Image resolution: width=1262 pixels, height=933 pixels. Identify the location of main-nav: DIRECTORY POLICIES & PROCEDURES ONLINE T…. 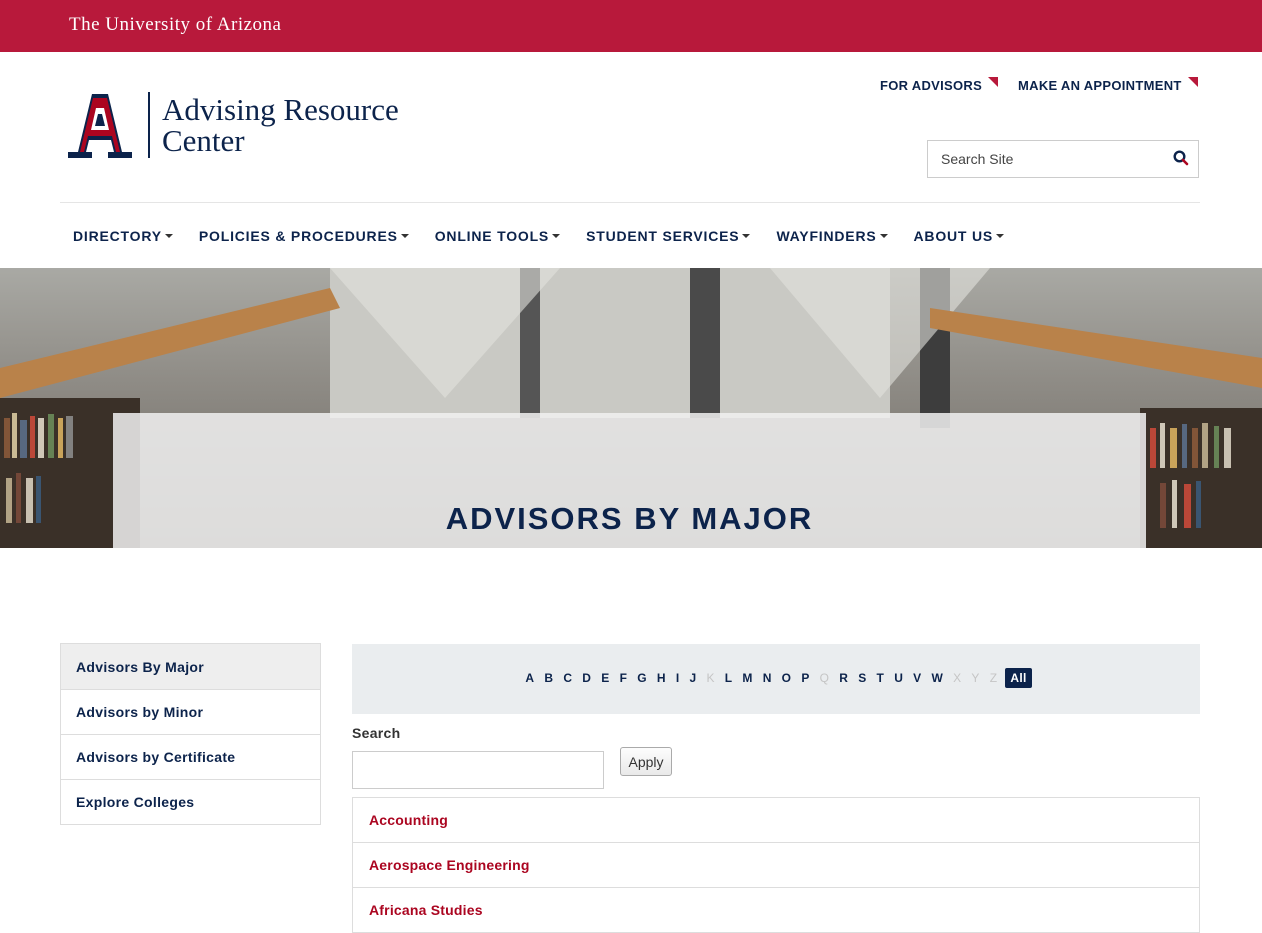
(538, 235).